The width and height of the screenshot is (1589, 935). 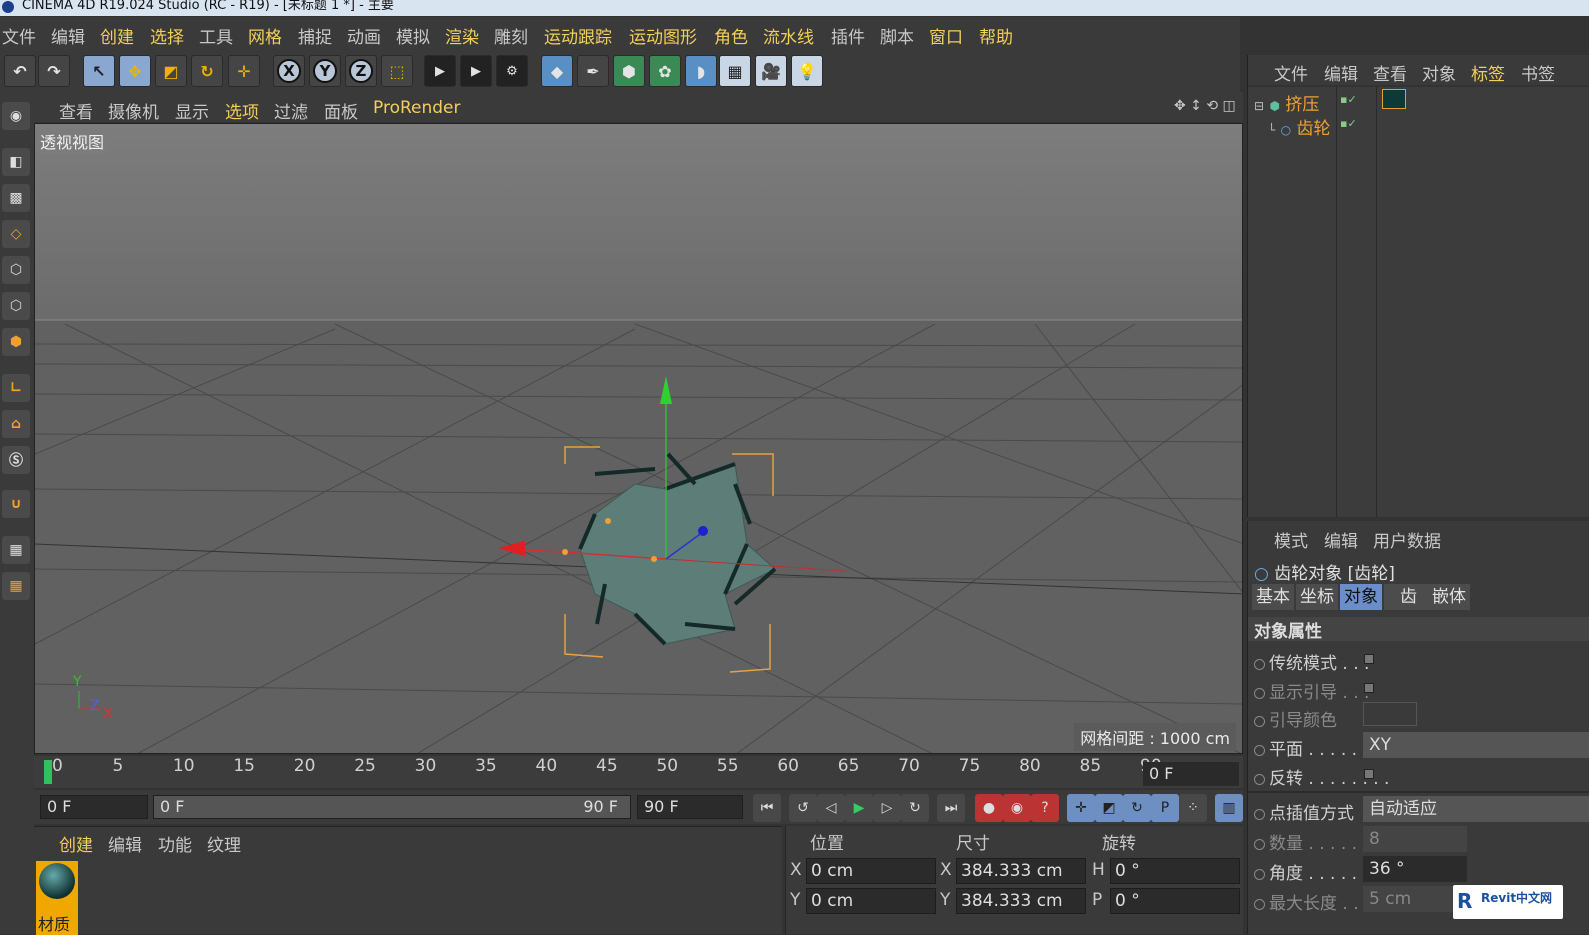 I want to click on material-menu-function: 功能, so click(x=175, y=843).